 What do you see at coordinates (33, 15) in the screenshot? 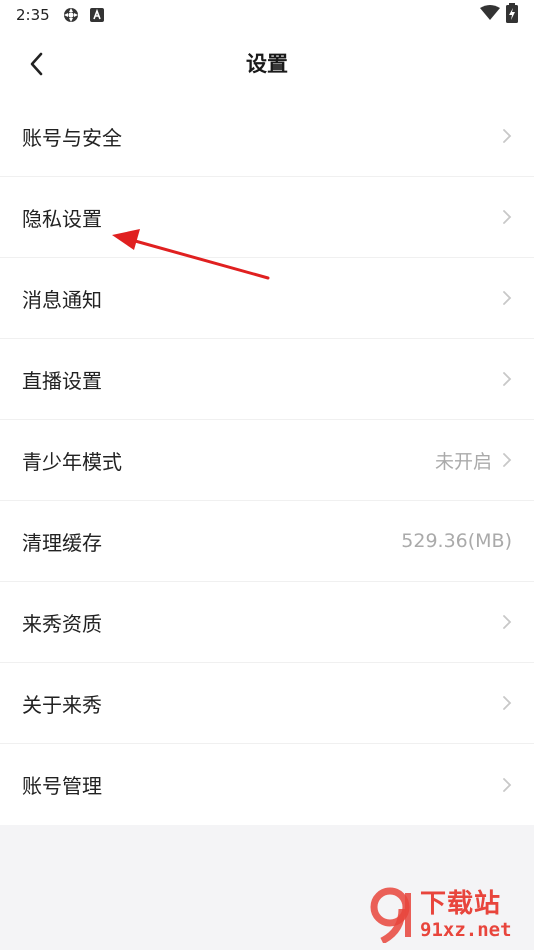
I see `status-time: 2:35` at bounding box center [33, 15].